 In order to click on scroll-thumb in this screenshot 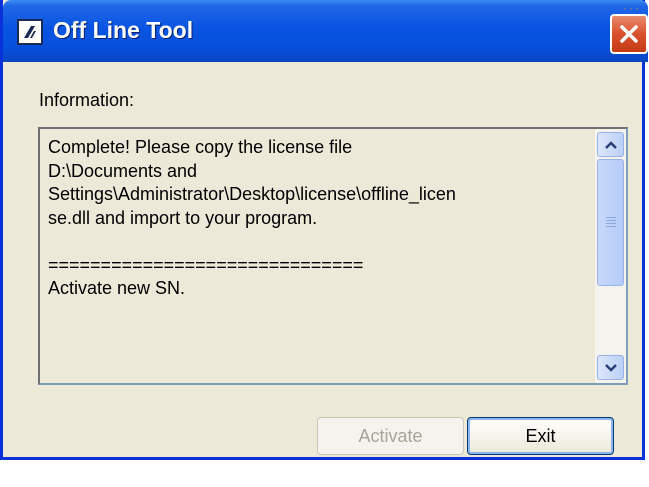, I will do `click(610, 222)`.